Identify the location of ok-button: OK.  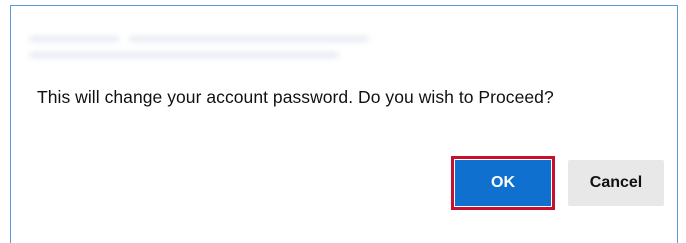
(503, 183).